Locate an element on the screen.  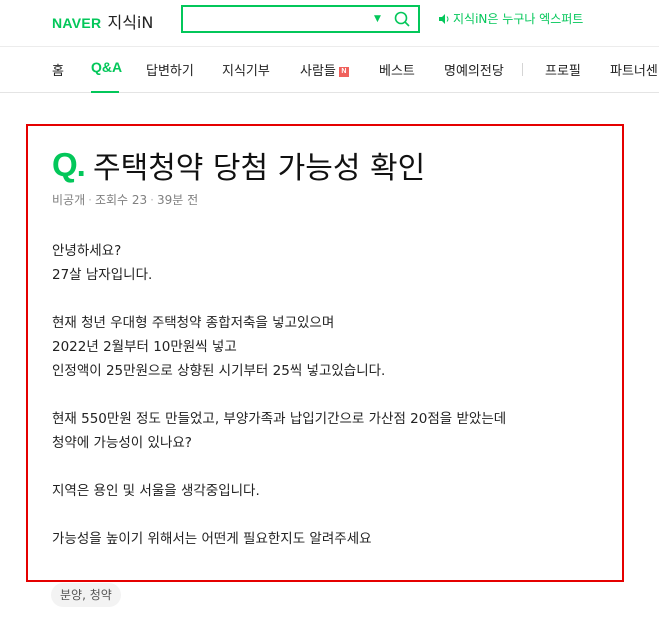
tab-partner-center: 파트너센 is located at coordinates (634, 69).